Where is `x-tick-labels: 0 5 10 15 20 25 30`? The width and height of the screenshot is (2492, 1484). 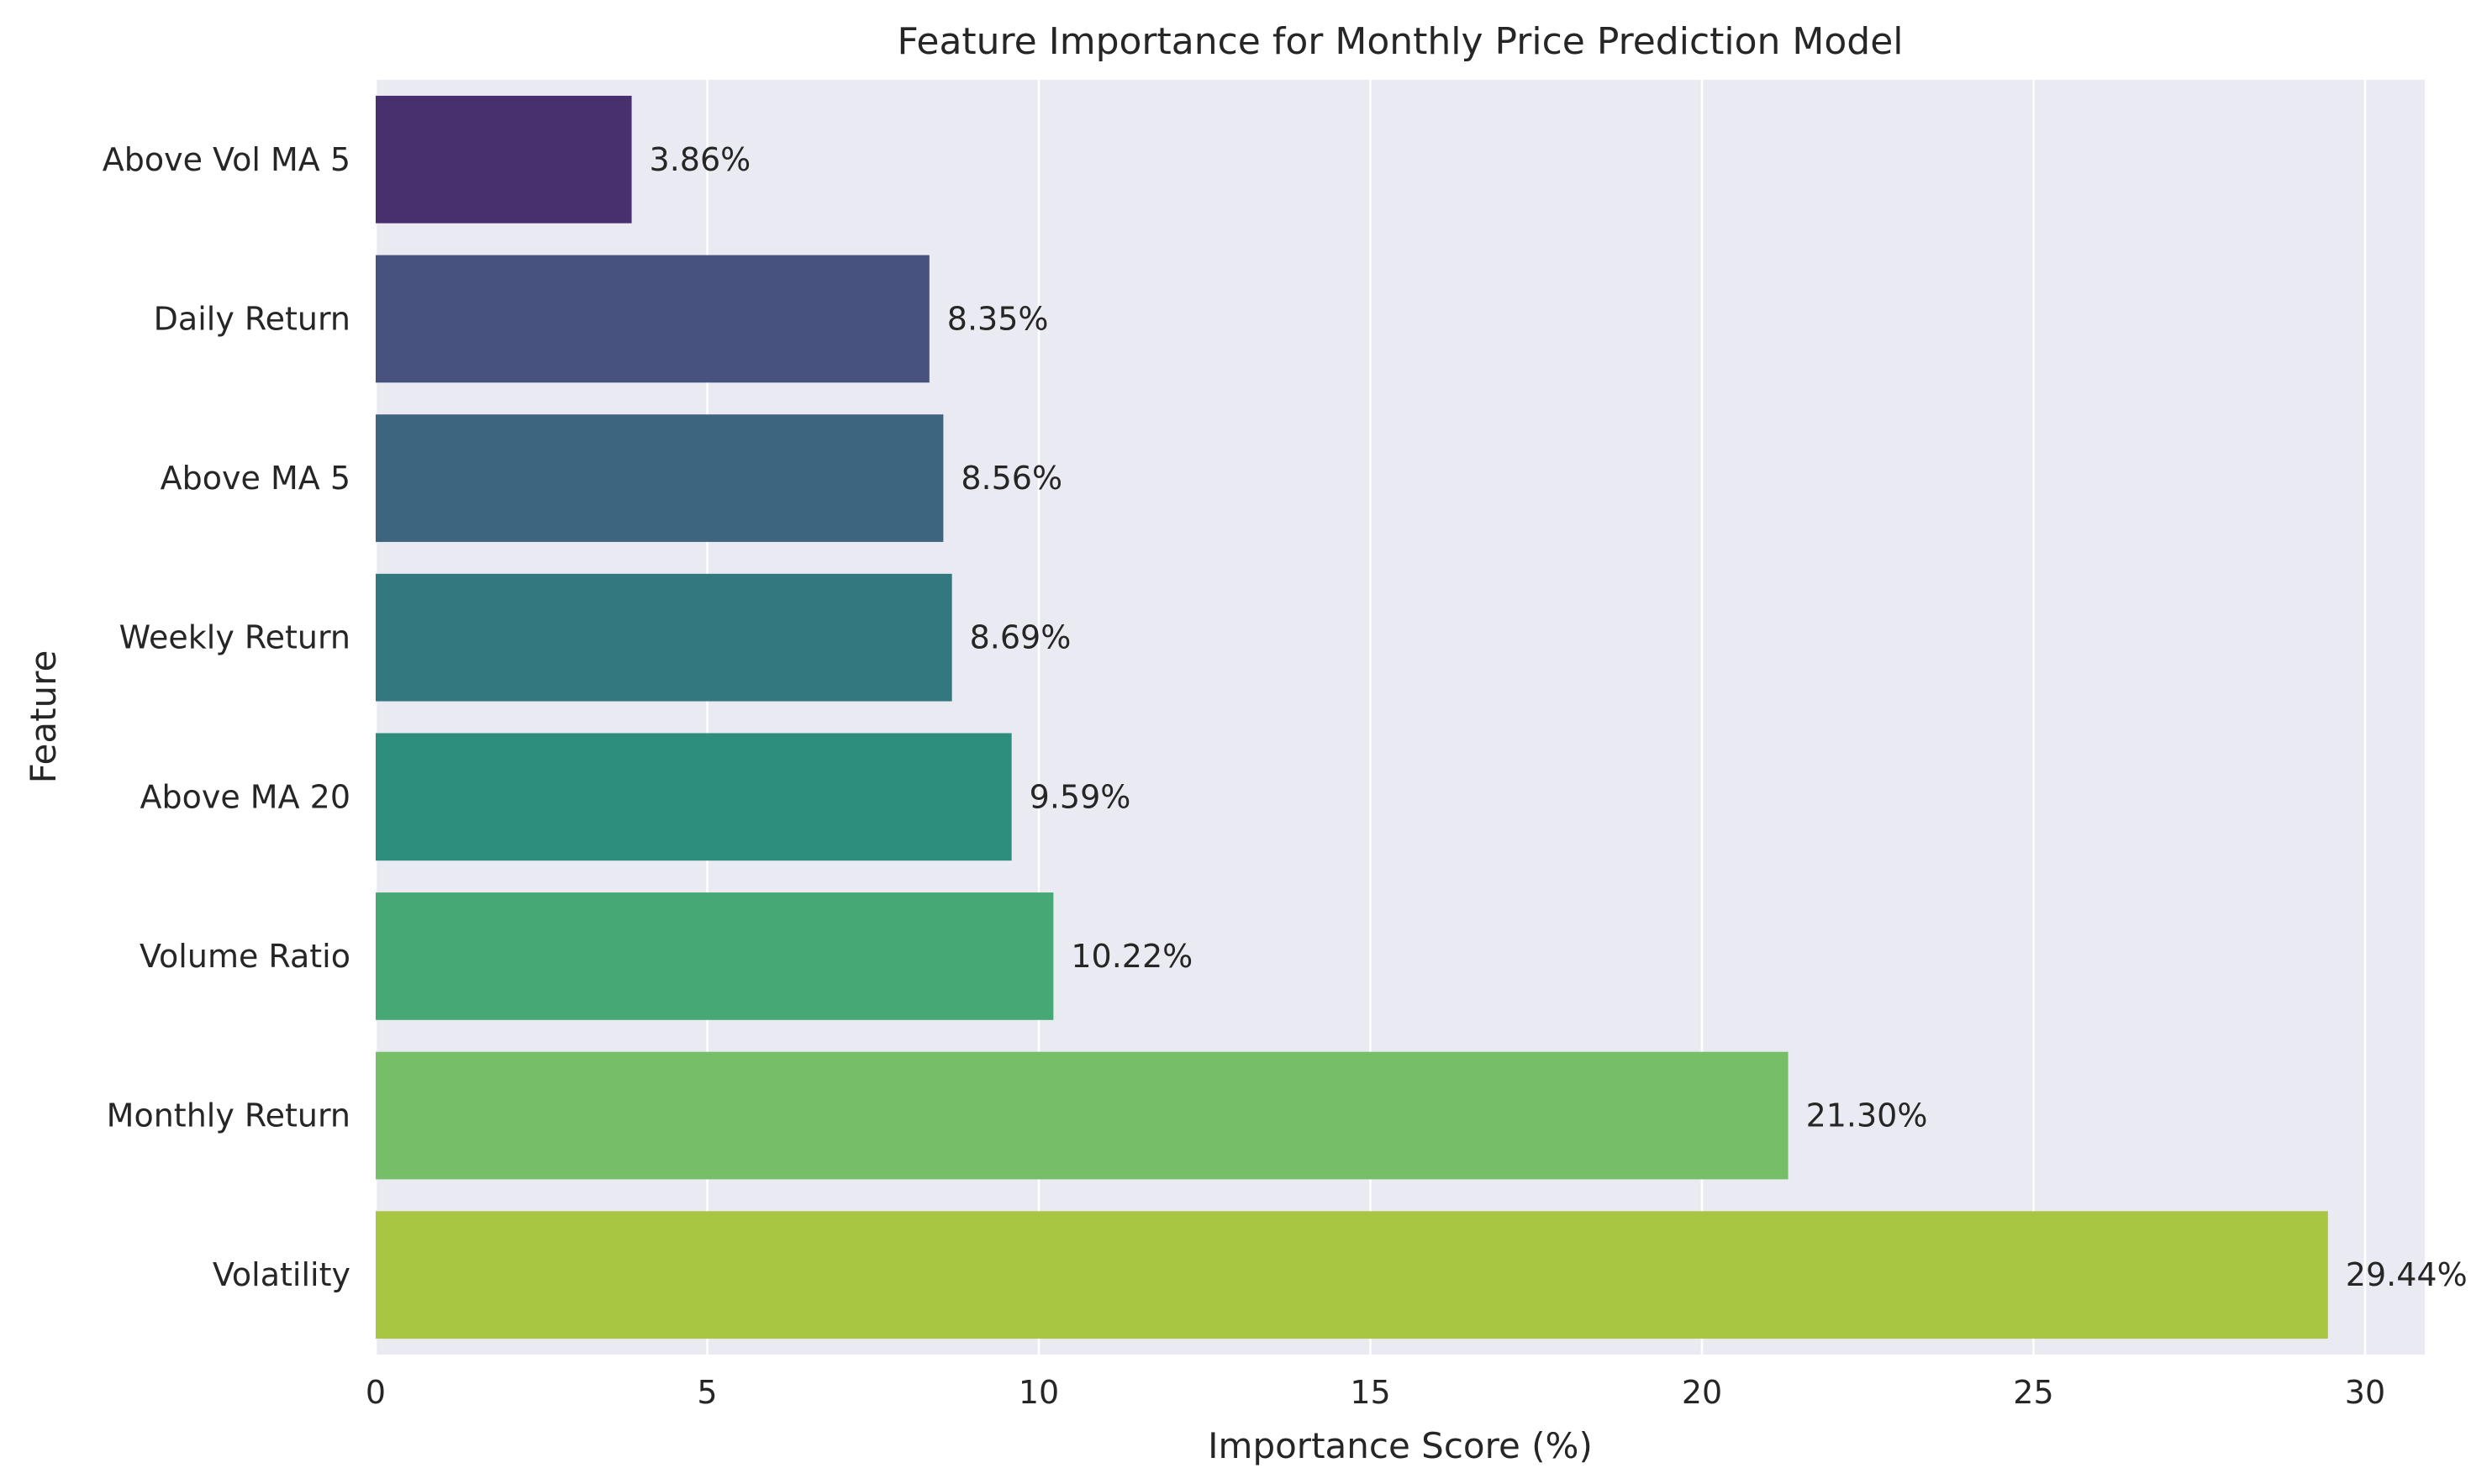
x-tick-labels: 0 5 10 15 20 25 30 is located at coordinates (1375, 1393).